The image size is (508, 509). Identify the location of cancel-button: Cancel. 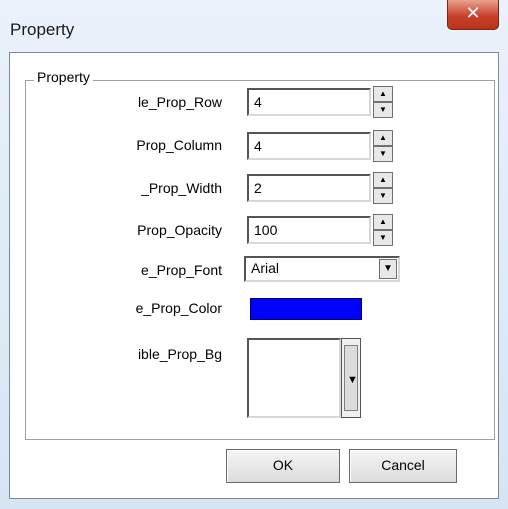
(403, 466).